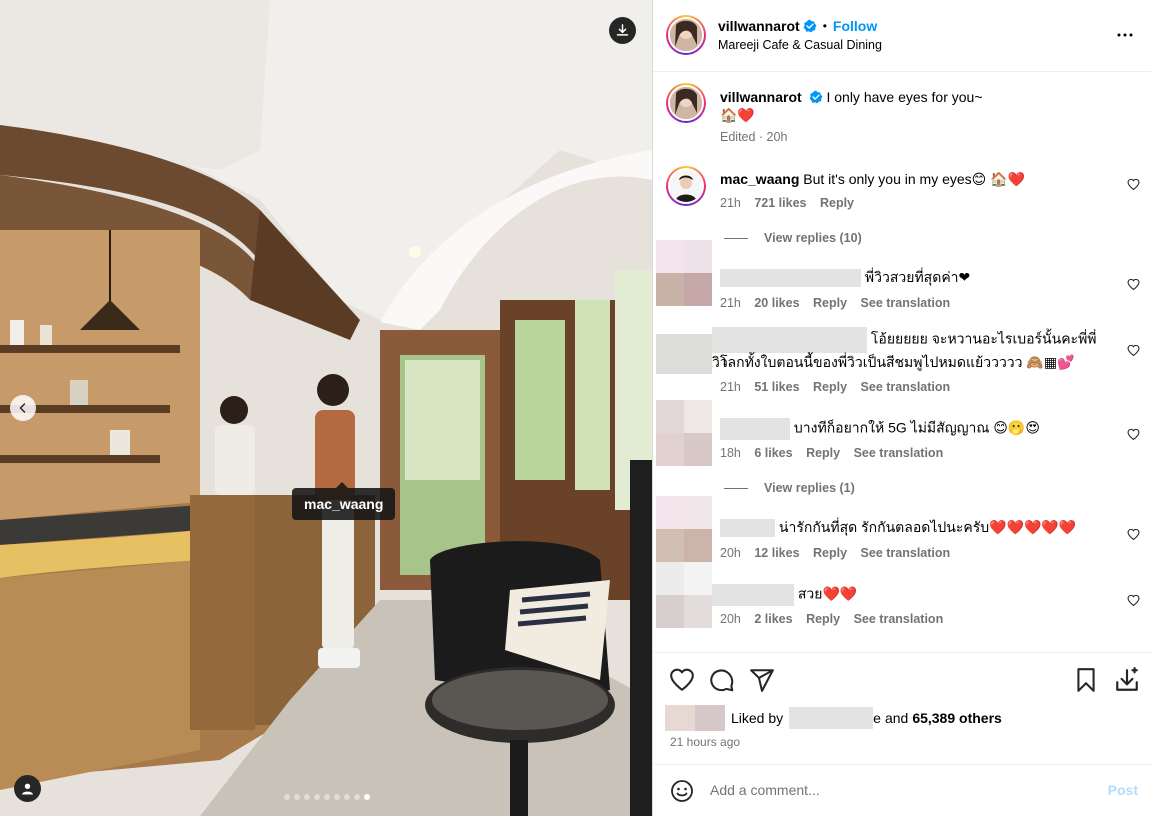 This screenshot has height=816, width=1151. I want to click on view-replies-label: View replies (1), so click(809, 488).